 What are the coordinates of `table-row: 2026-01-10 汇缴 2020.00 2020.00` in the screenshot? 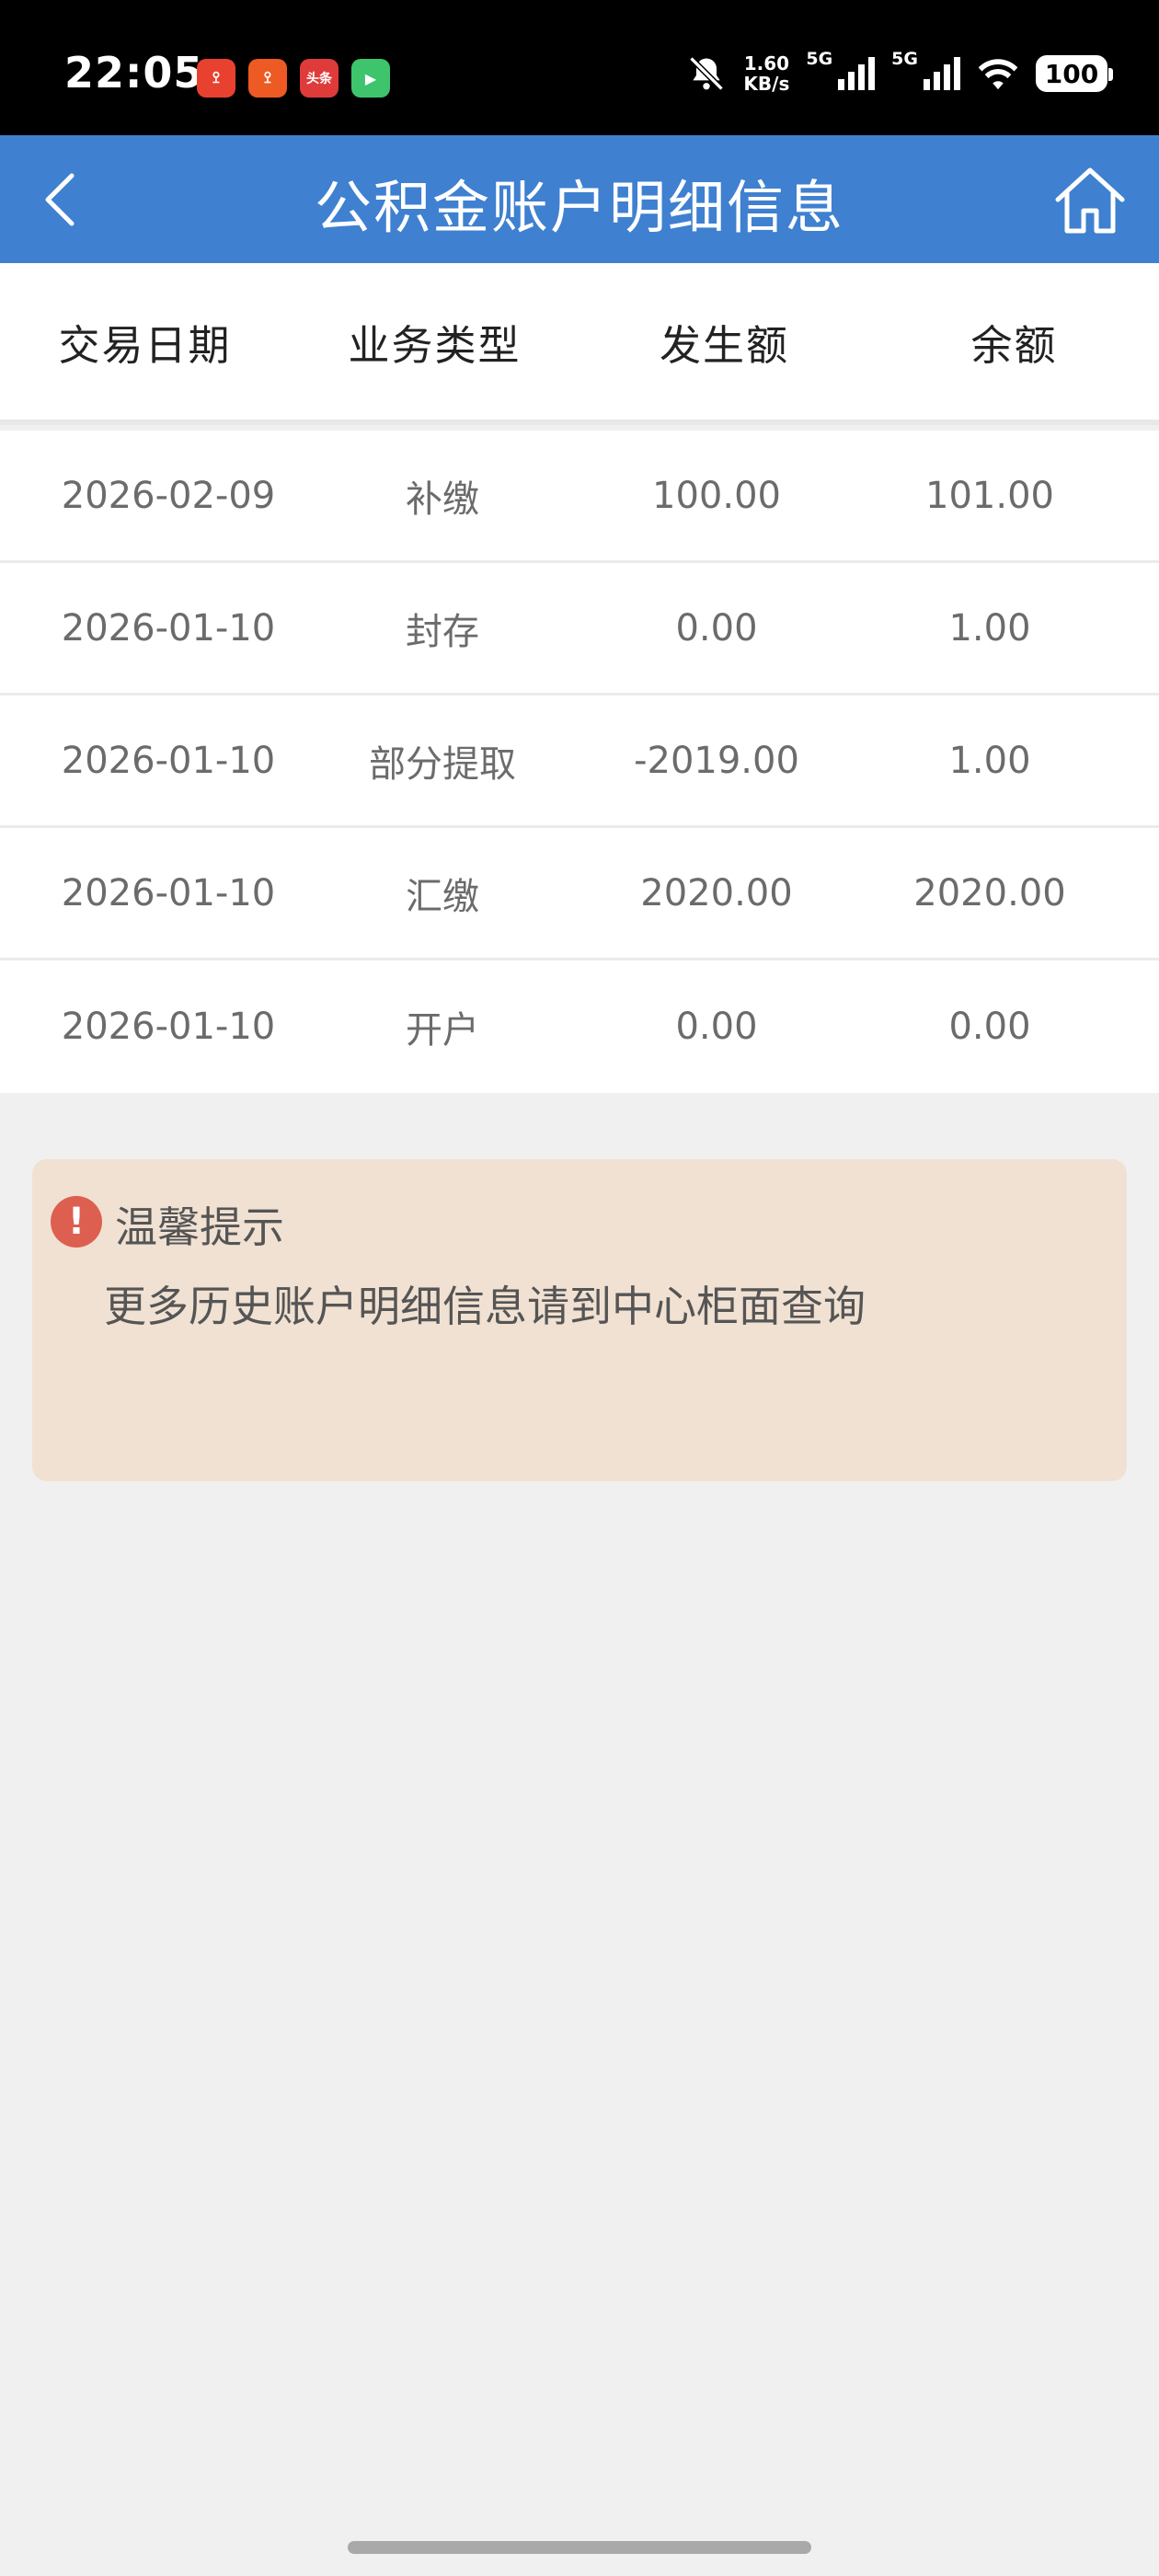 It's located at (579, 894).